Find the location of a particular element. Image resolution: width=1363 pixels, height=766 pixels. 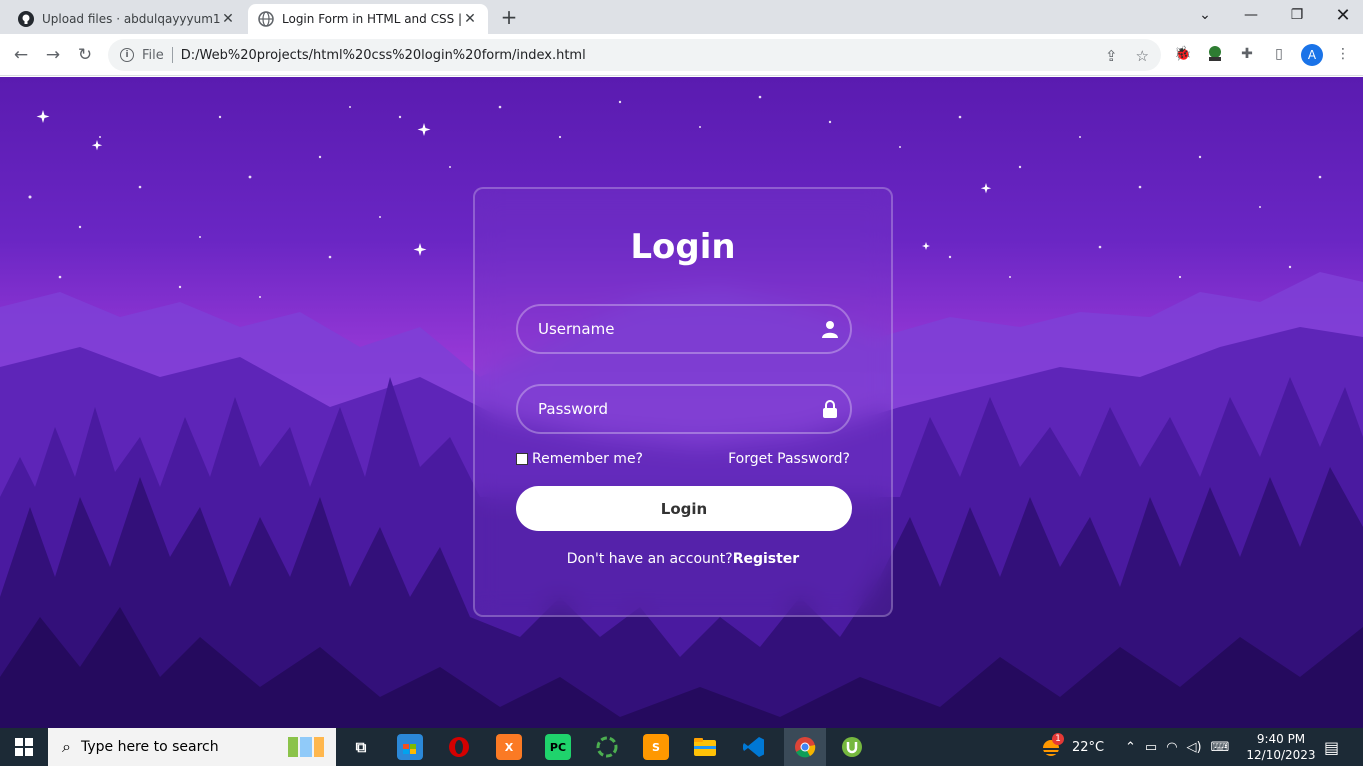

new-tab-button: + is located at coordinates (509, 17).